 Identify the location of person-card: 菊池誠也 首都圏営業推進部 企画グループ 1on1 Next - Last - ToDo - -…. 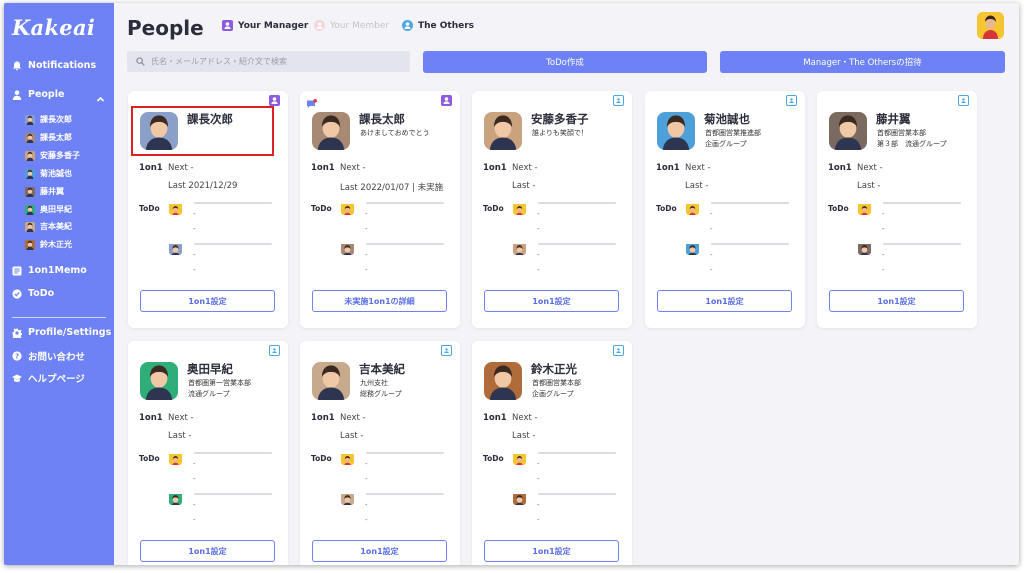
(725, 209).